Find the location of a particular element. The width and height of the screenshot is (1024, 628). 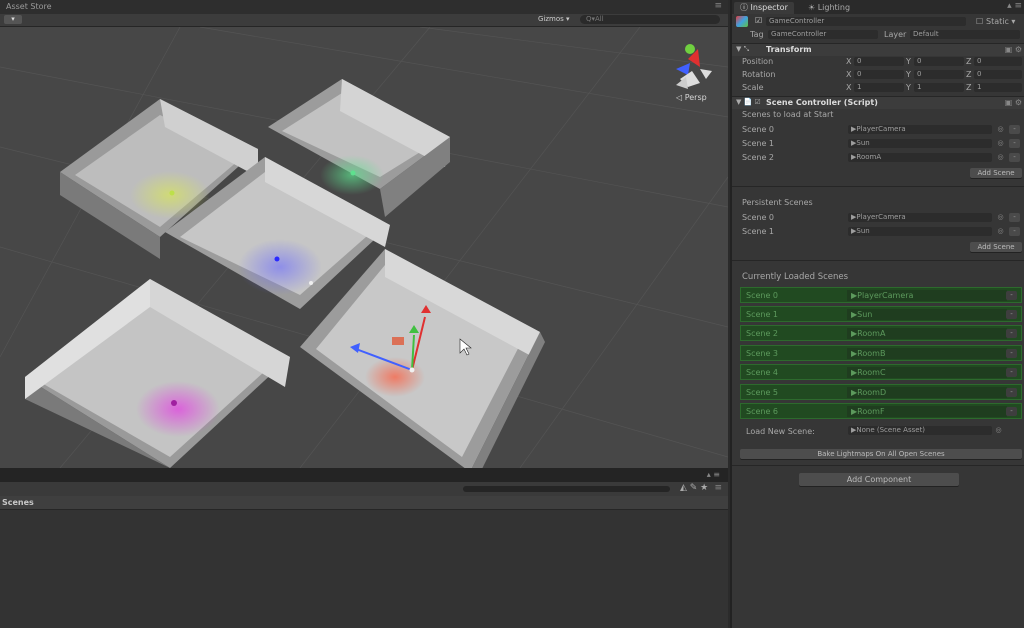

static-dropdown: Static ▾ is located at coordinates (1000, 21).